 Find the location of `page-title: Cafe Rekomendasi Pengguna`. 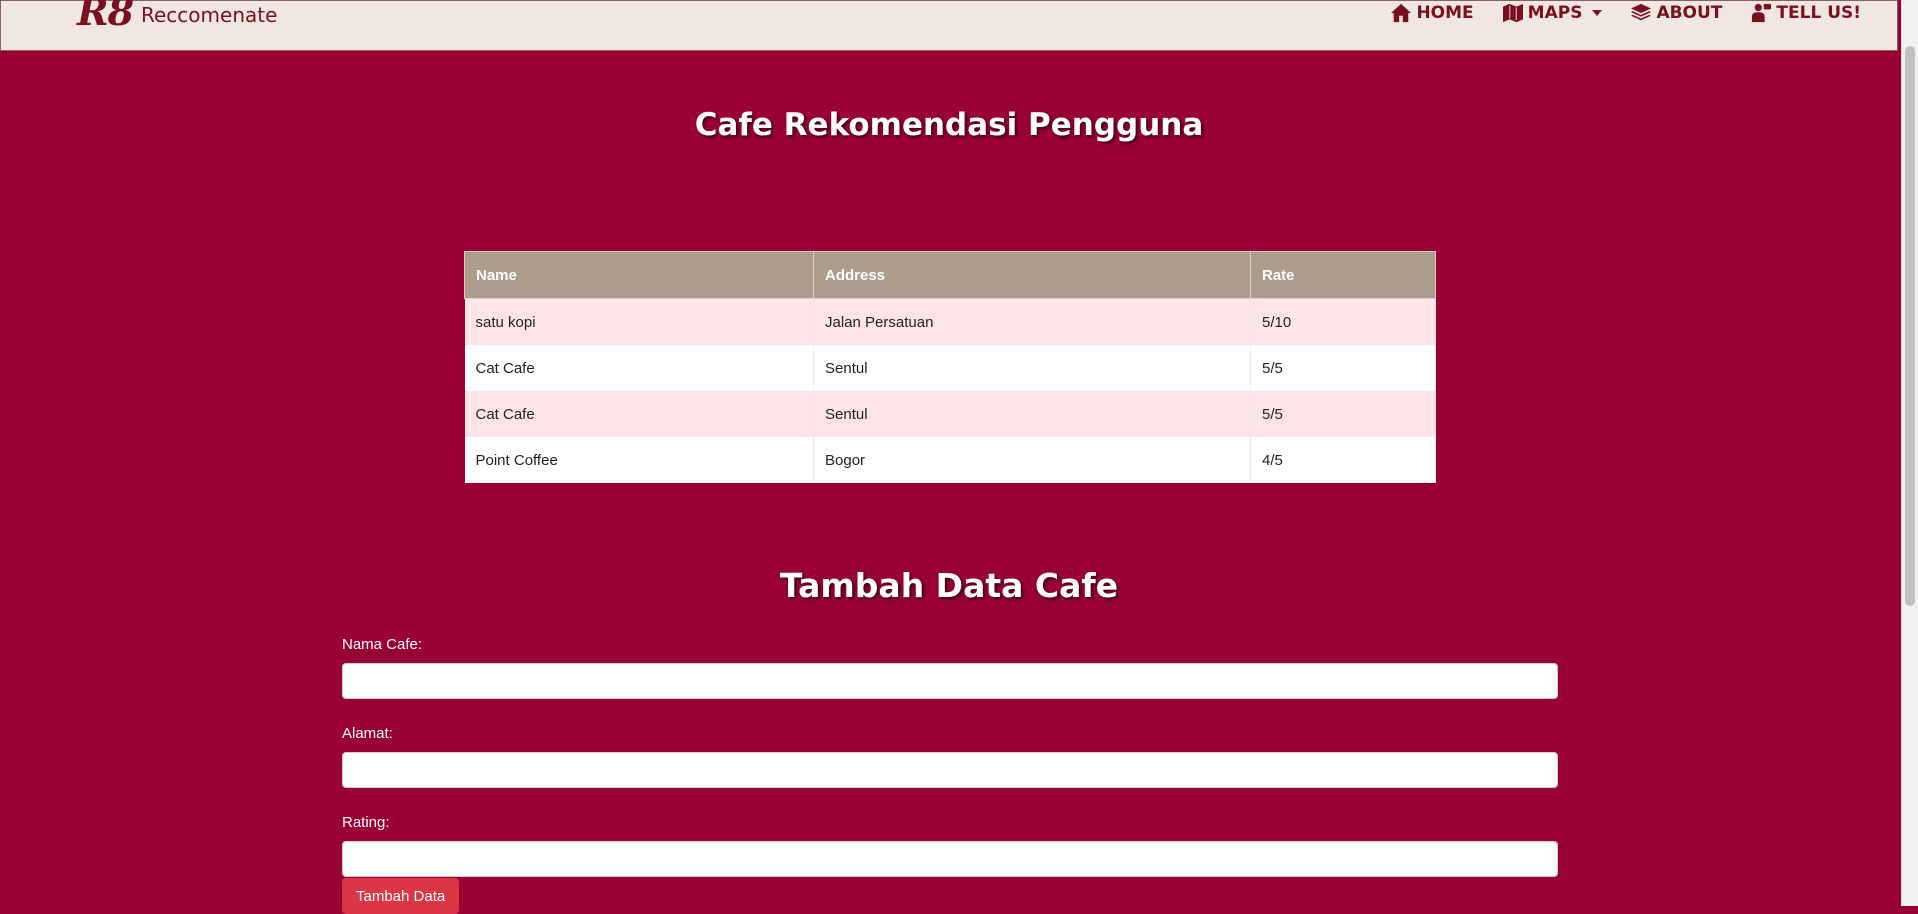

page-title: Cafe Rekomendasi Pengguna is located at coordinates (949, 125).